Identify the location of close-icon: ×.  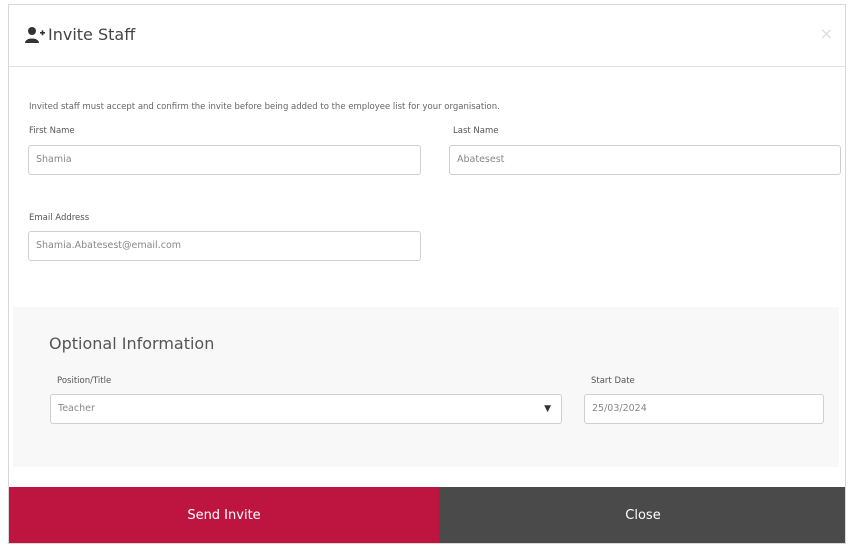
(826, 33).